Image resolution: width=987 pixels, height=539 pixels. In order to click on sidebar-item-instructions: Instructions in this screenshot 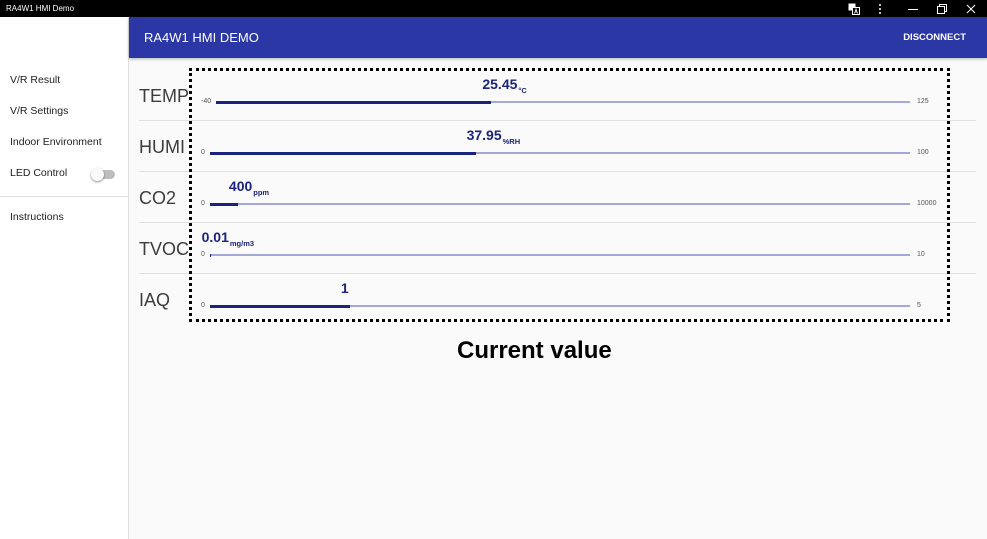, I will do `click(64, 217)`.